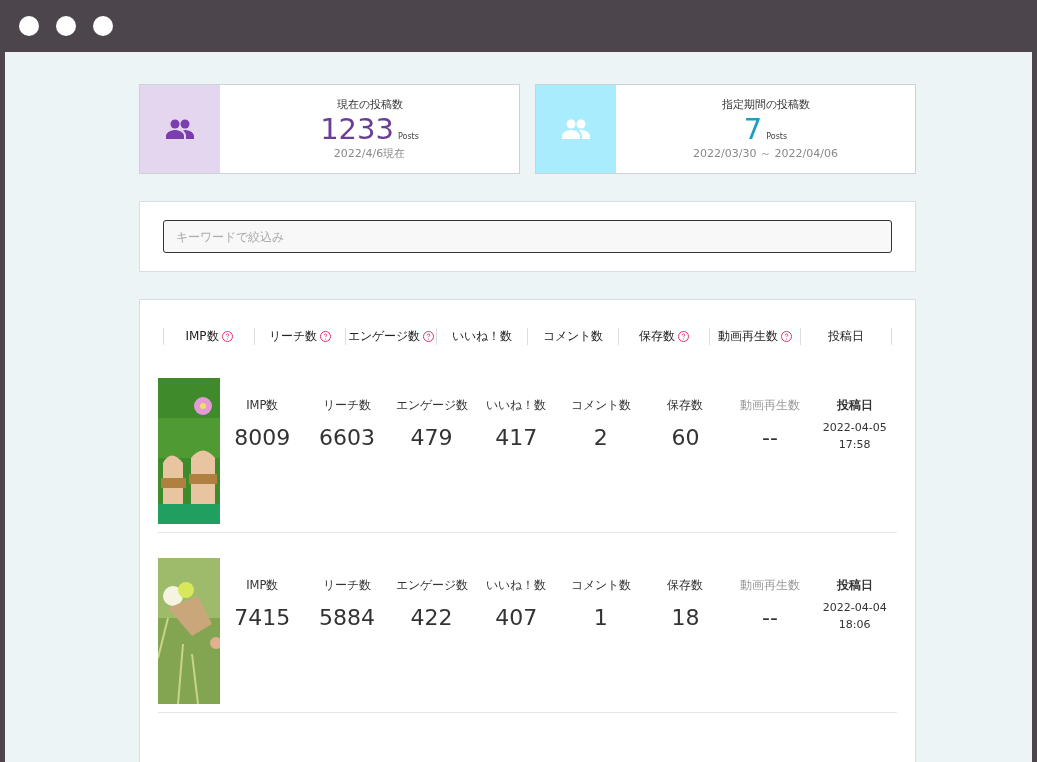  What do you see at coordinates (482, 336) in the screenshot?
I see `column-header: いいね！数` at bounding box center [482, 336].